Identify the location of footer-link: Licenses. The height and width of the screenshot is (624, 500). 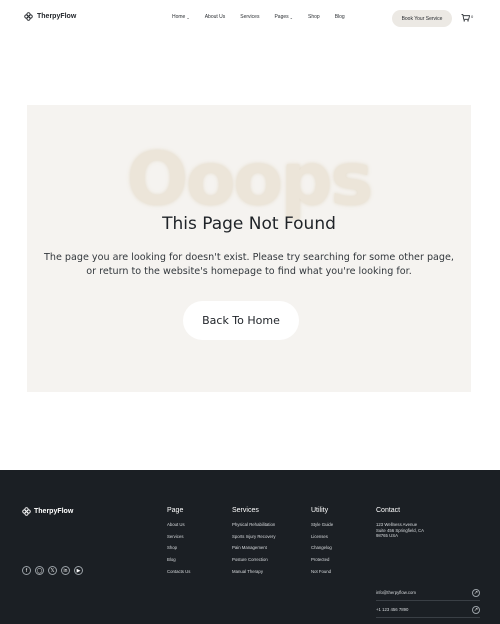
(322, 540).